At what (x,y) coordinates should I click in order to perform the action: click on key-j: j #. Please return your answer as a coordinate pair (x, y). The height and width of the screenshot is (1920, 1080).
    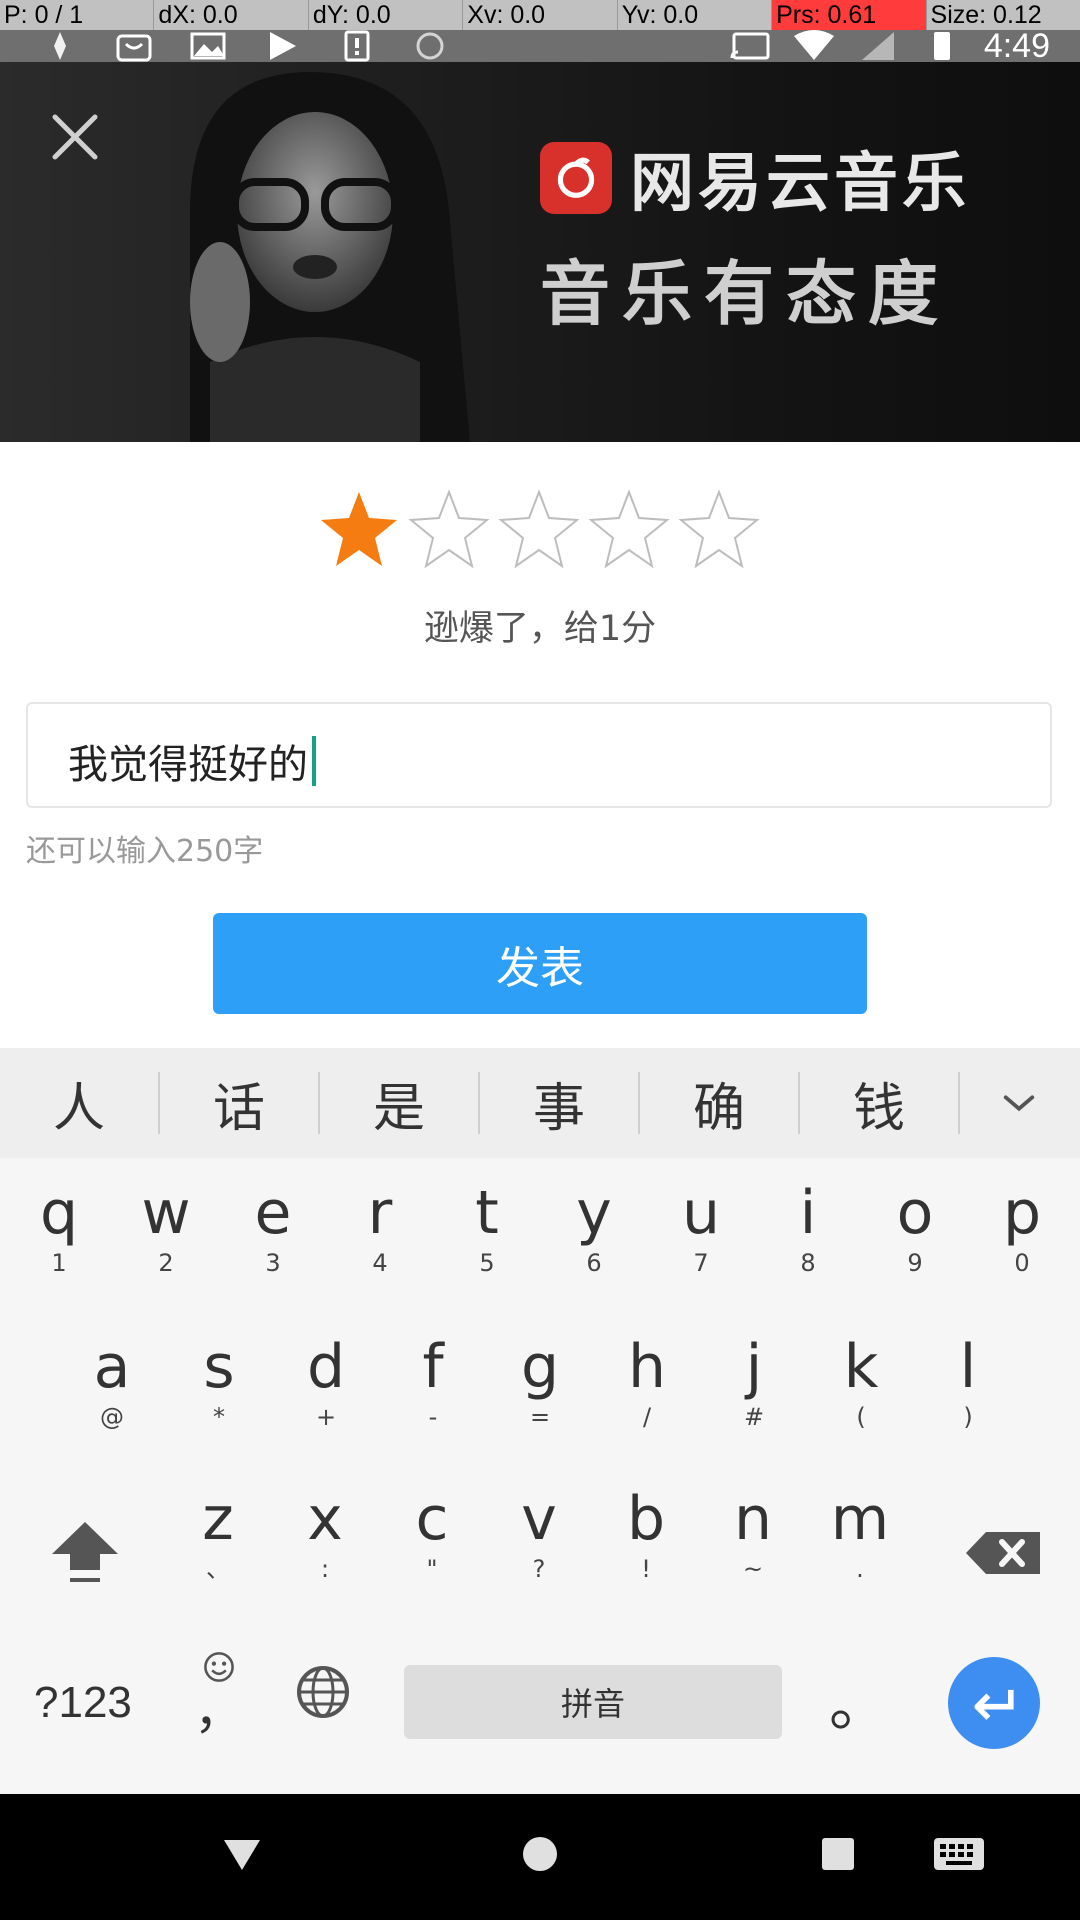
    Looking at the image, I should click on (754, 1382).